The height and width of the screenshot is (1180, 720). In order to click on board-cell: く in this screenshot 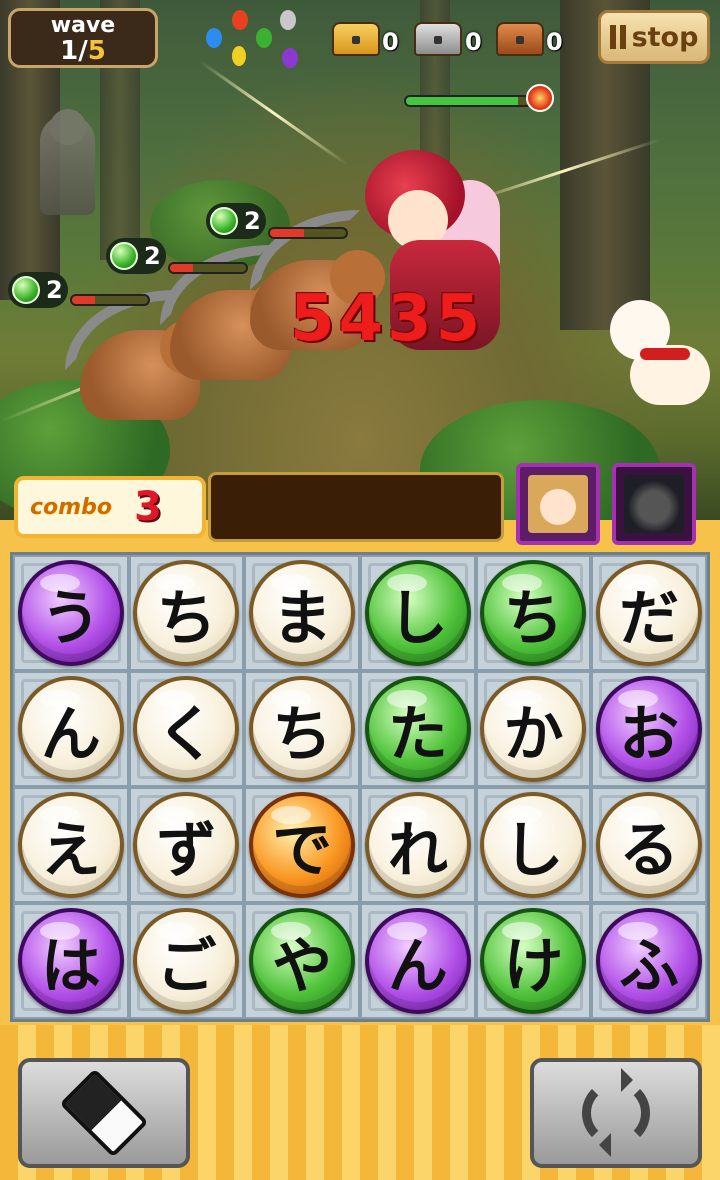, I will do `click(186, 729)`.